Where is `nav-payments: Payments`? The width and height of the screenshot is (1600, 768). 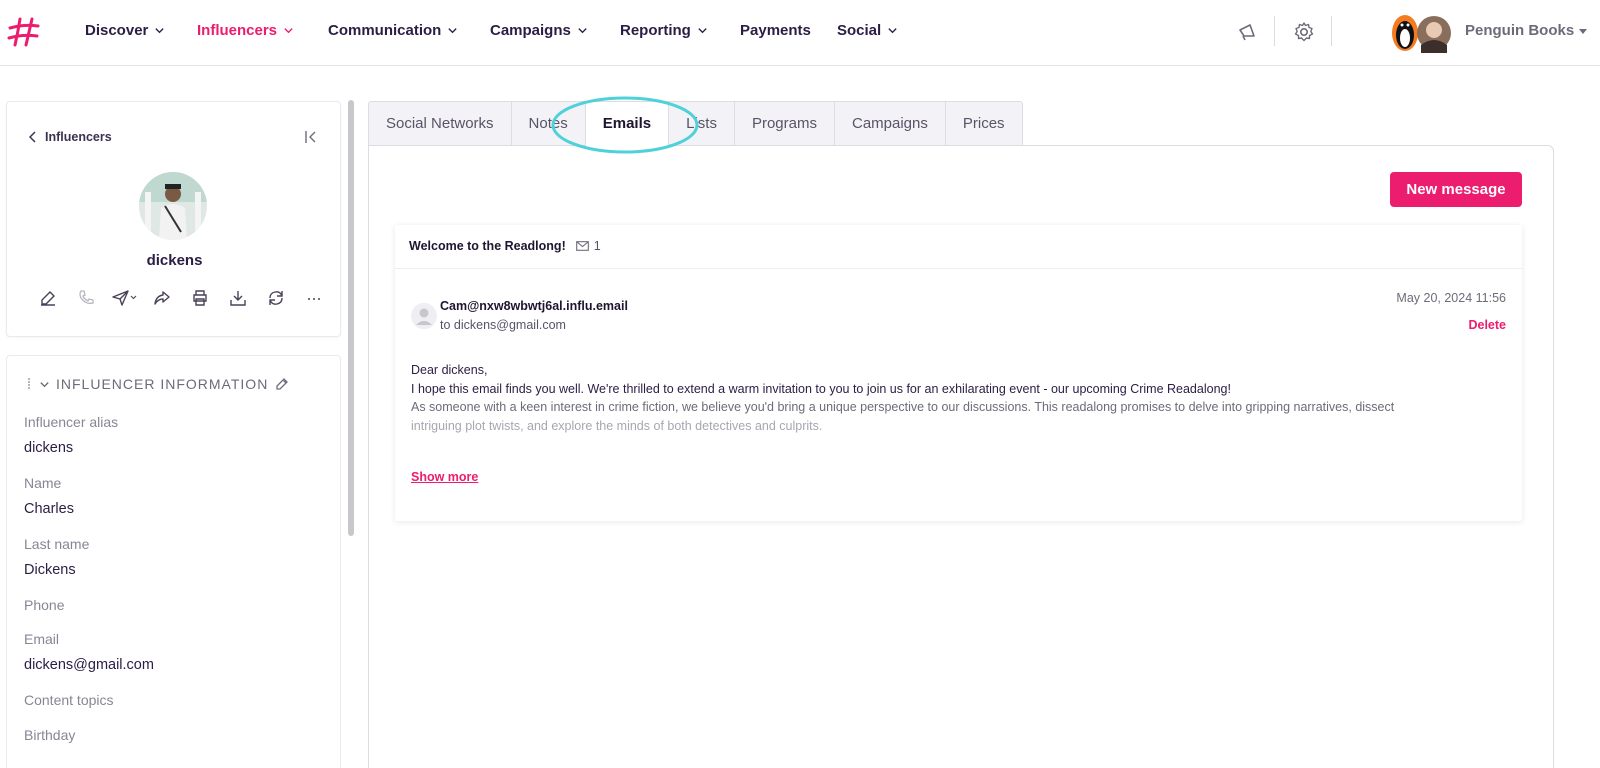 nav-payments: Payments is located at coordinates (775, 30).